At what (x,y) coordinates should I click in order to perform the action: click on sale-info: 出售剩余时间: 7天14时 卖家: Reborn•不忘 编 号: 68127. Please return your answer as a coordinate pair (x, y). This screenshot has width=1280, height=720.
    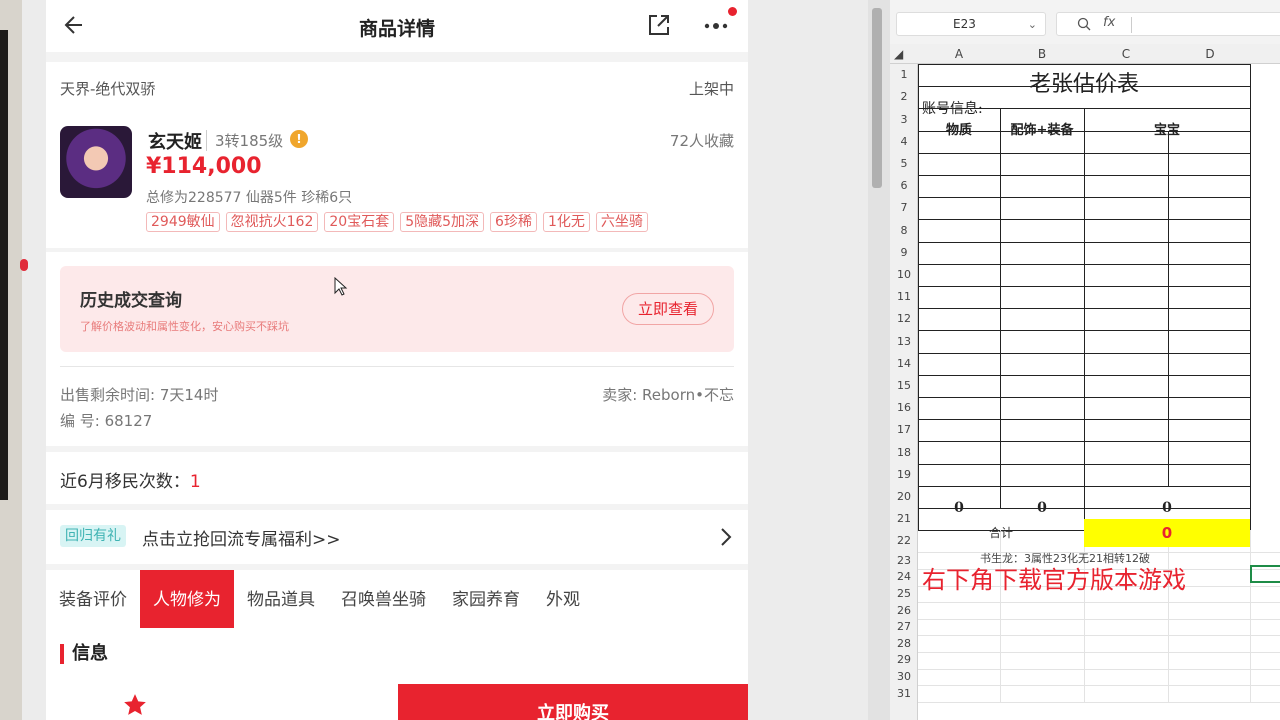
    Looking at the image, I should click on (397, 408).